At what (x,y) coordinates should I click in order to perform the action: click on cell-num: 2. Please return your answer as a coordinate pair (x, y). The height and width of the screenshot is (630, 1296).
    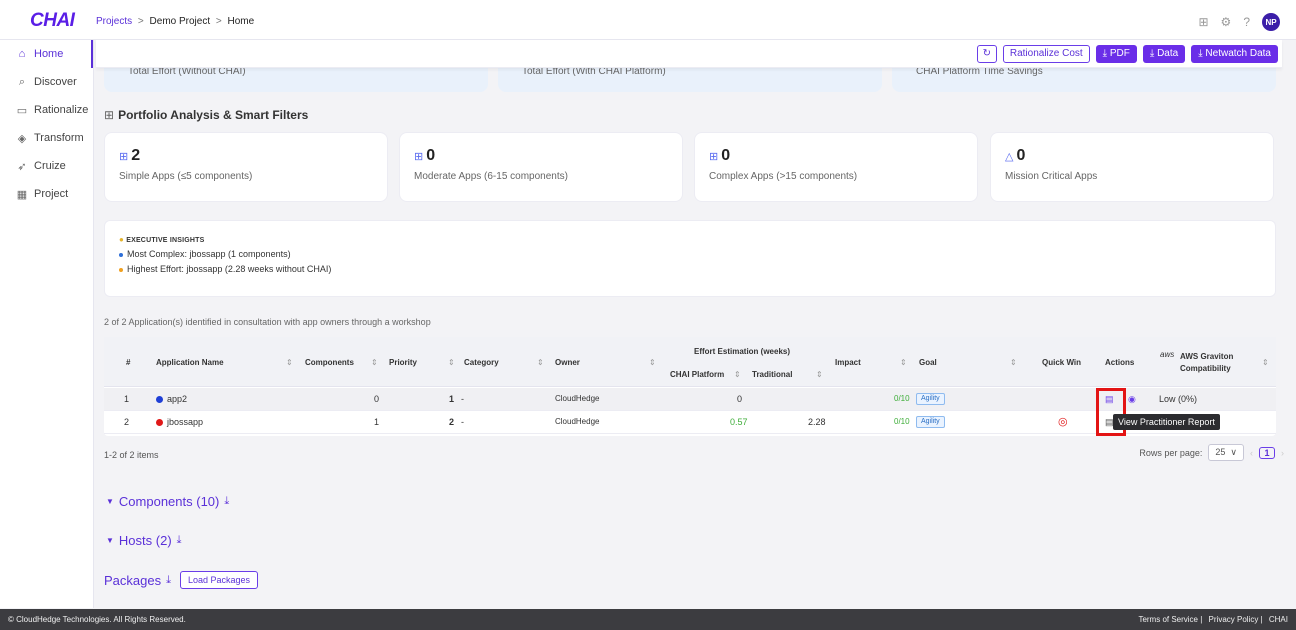
    Looking at the image, I should click on (127, 422).